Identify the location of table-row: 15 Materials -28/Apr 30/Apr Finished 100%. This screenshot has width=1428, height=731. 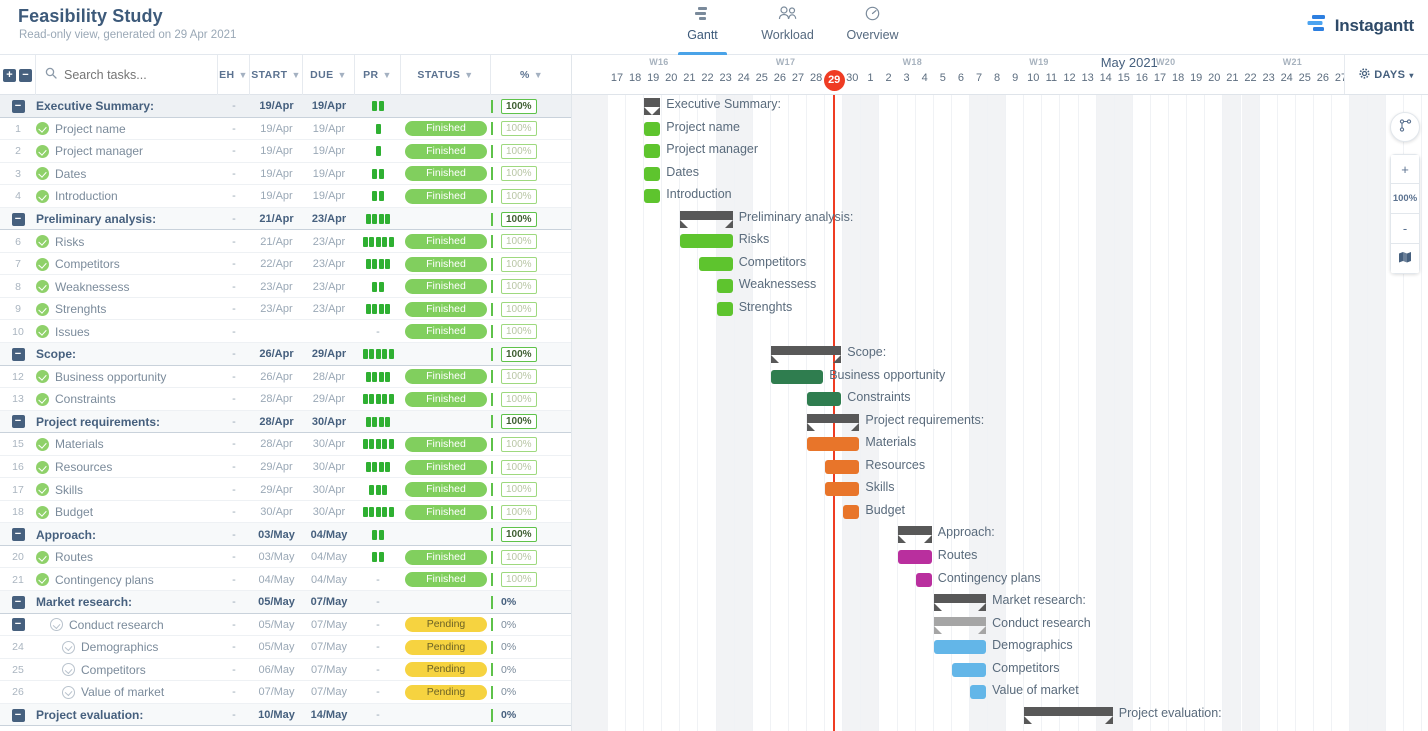
(286, 444).